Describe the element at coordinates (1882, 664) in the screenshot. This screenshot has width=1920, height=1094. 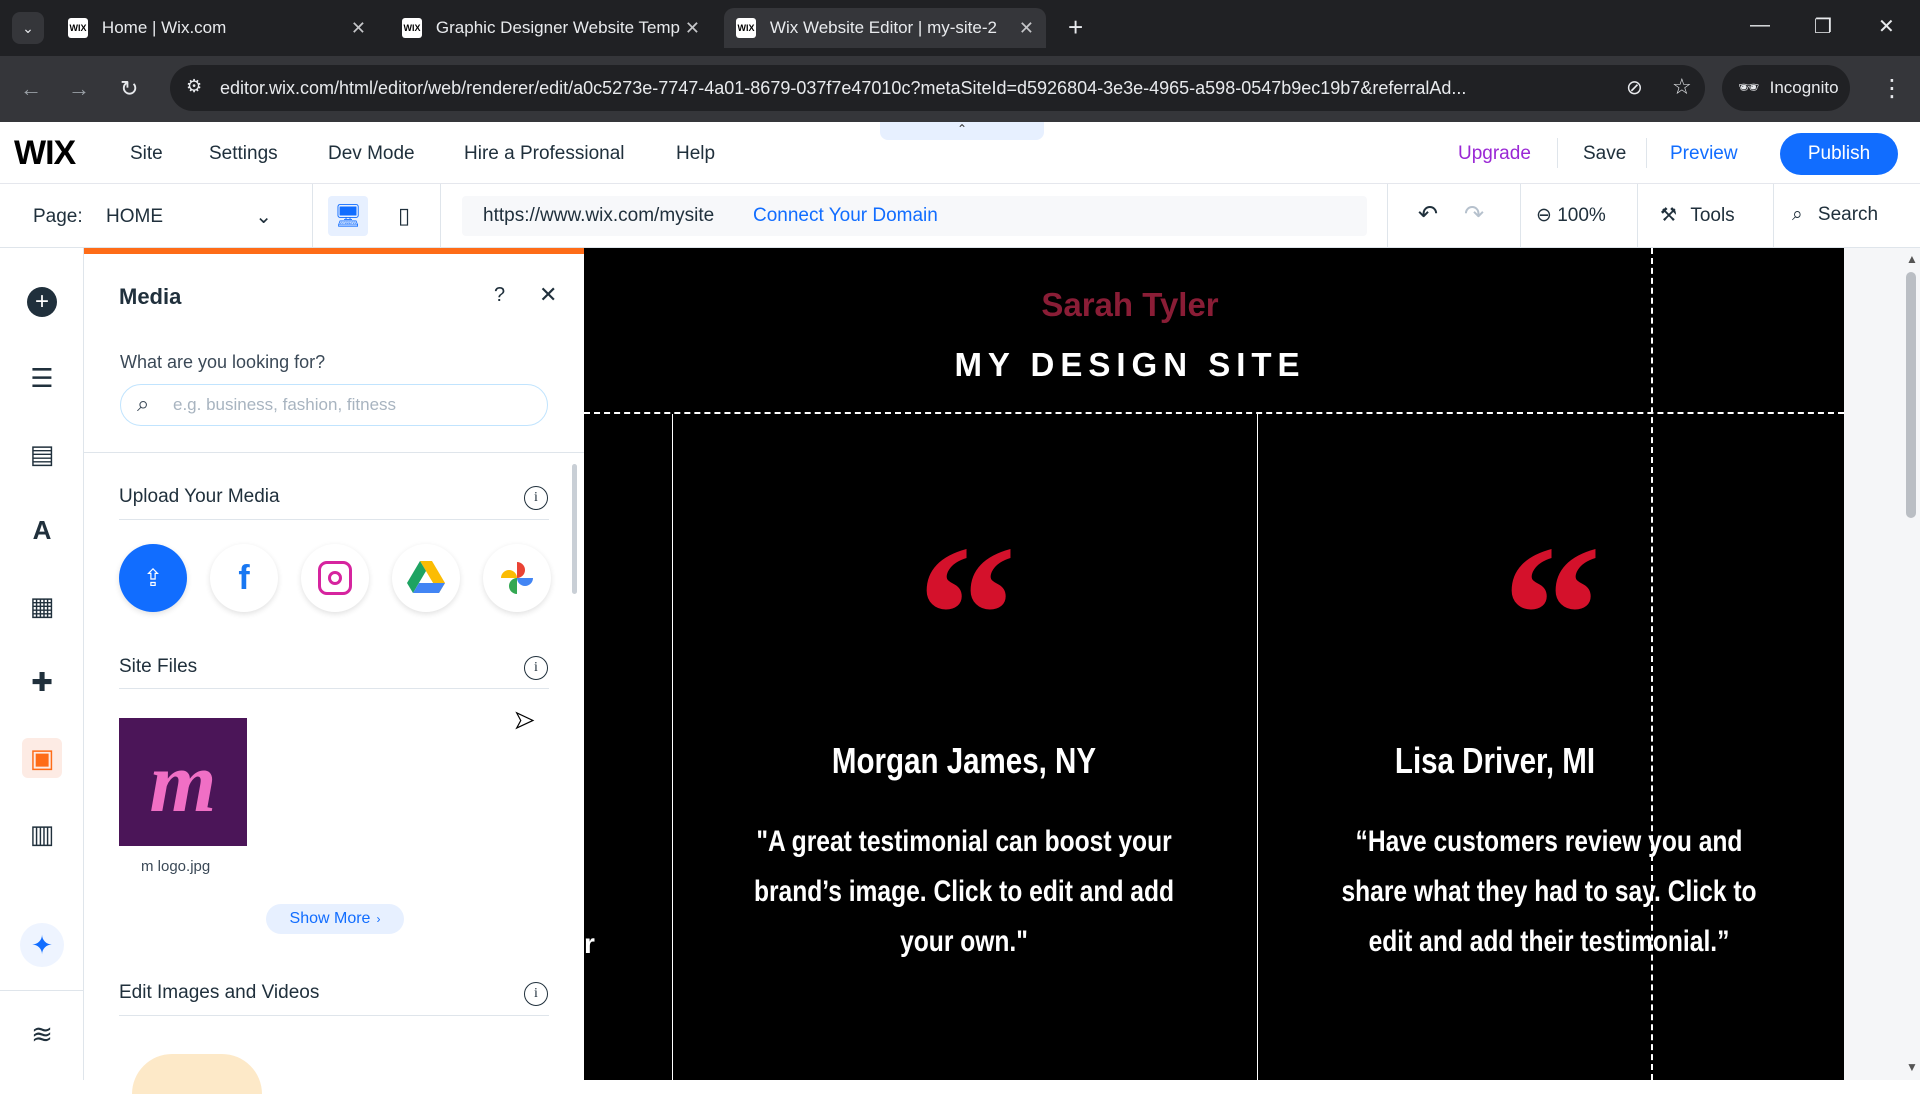
I see `canvas-scroll-area: ▲ ▼` at that location.